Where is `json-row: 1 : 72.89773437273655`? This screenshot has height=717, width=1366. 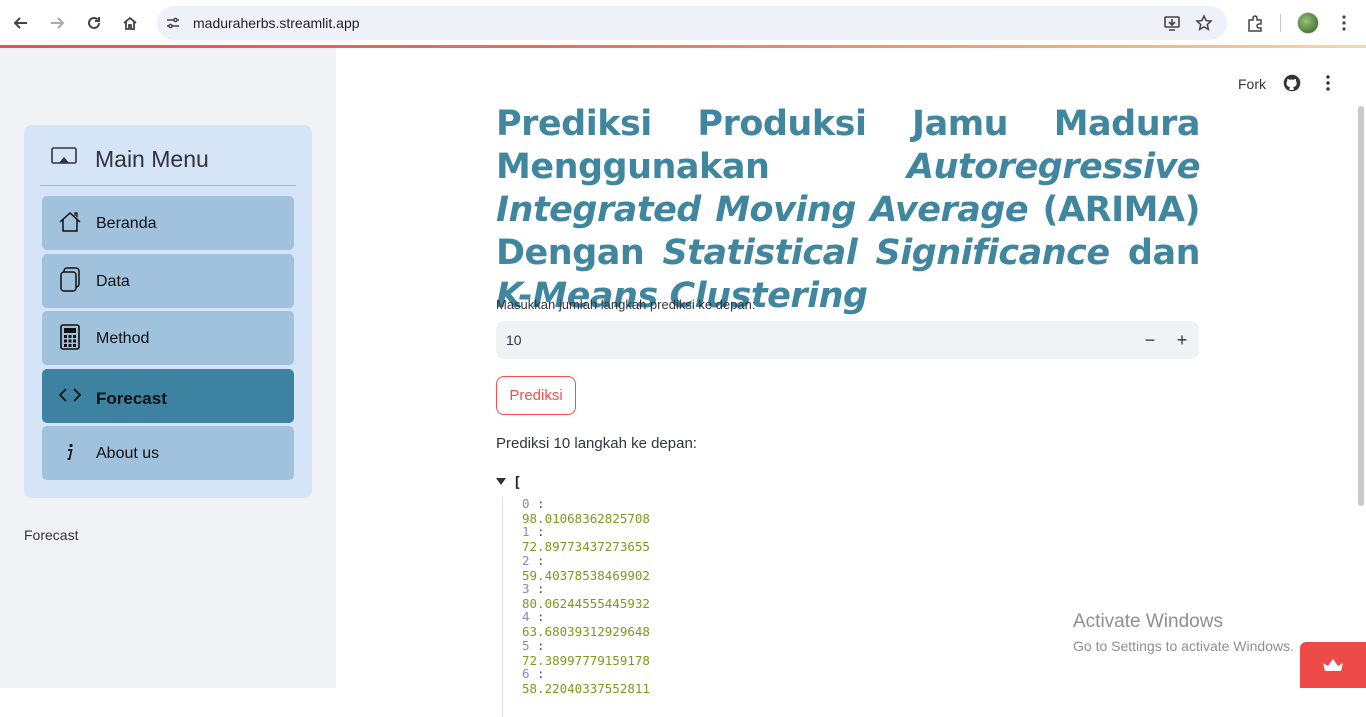 json-row: 1 : 72.89773437273655 is located at coordinates (586, 539).